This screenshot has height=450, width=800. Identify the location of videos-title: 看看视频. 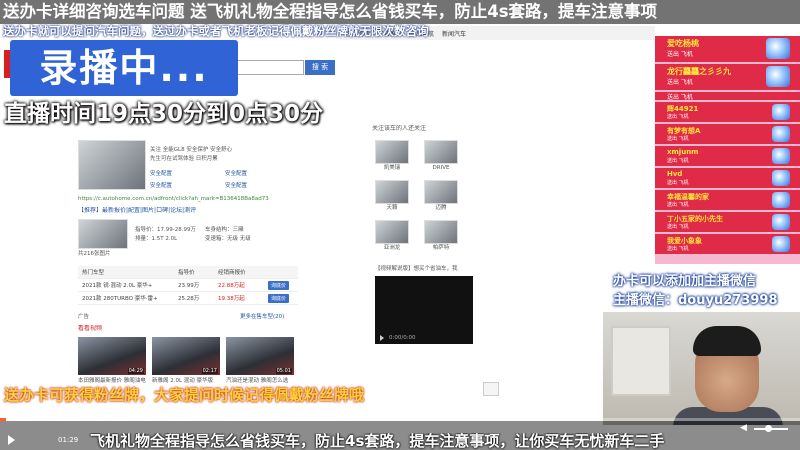
(90, 329).